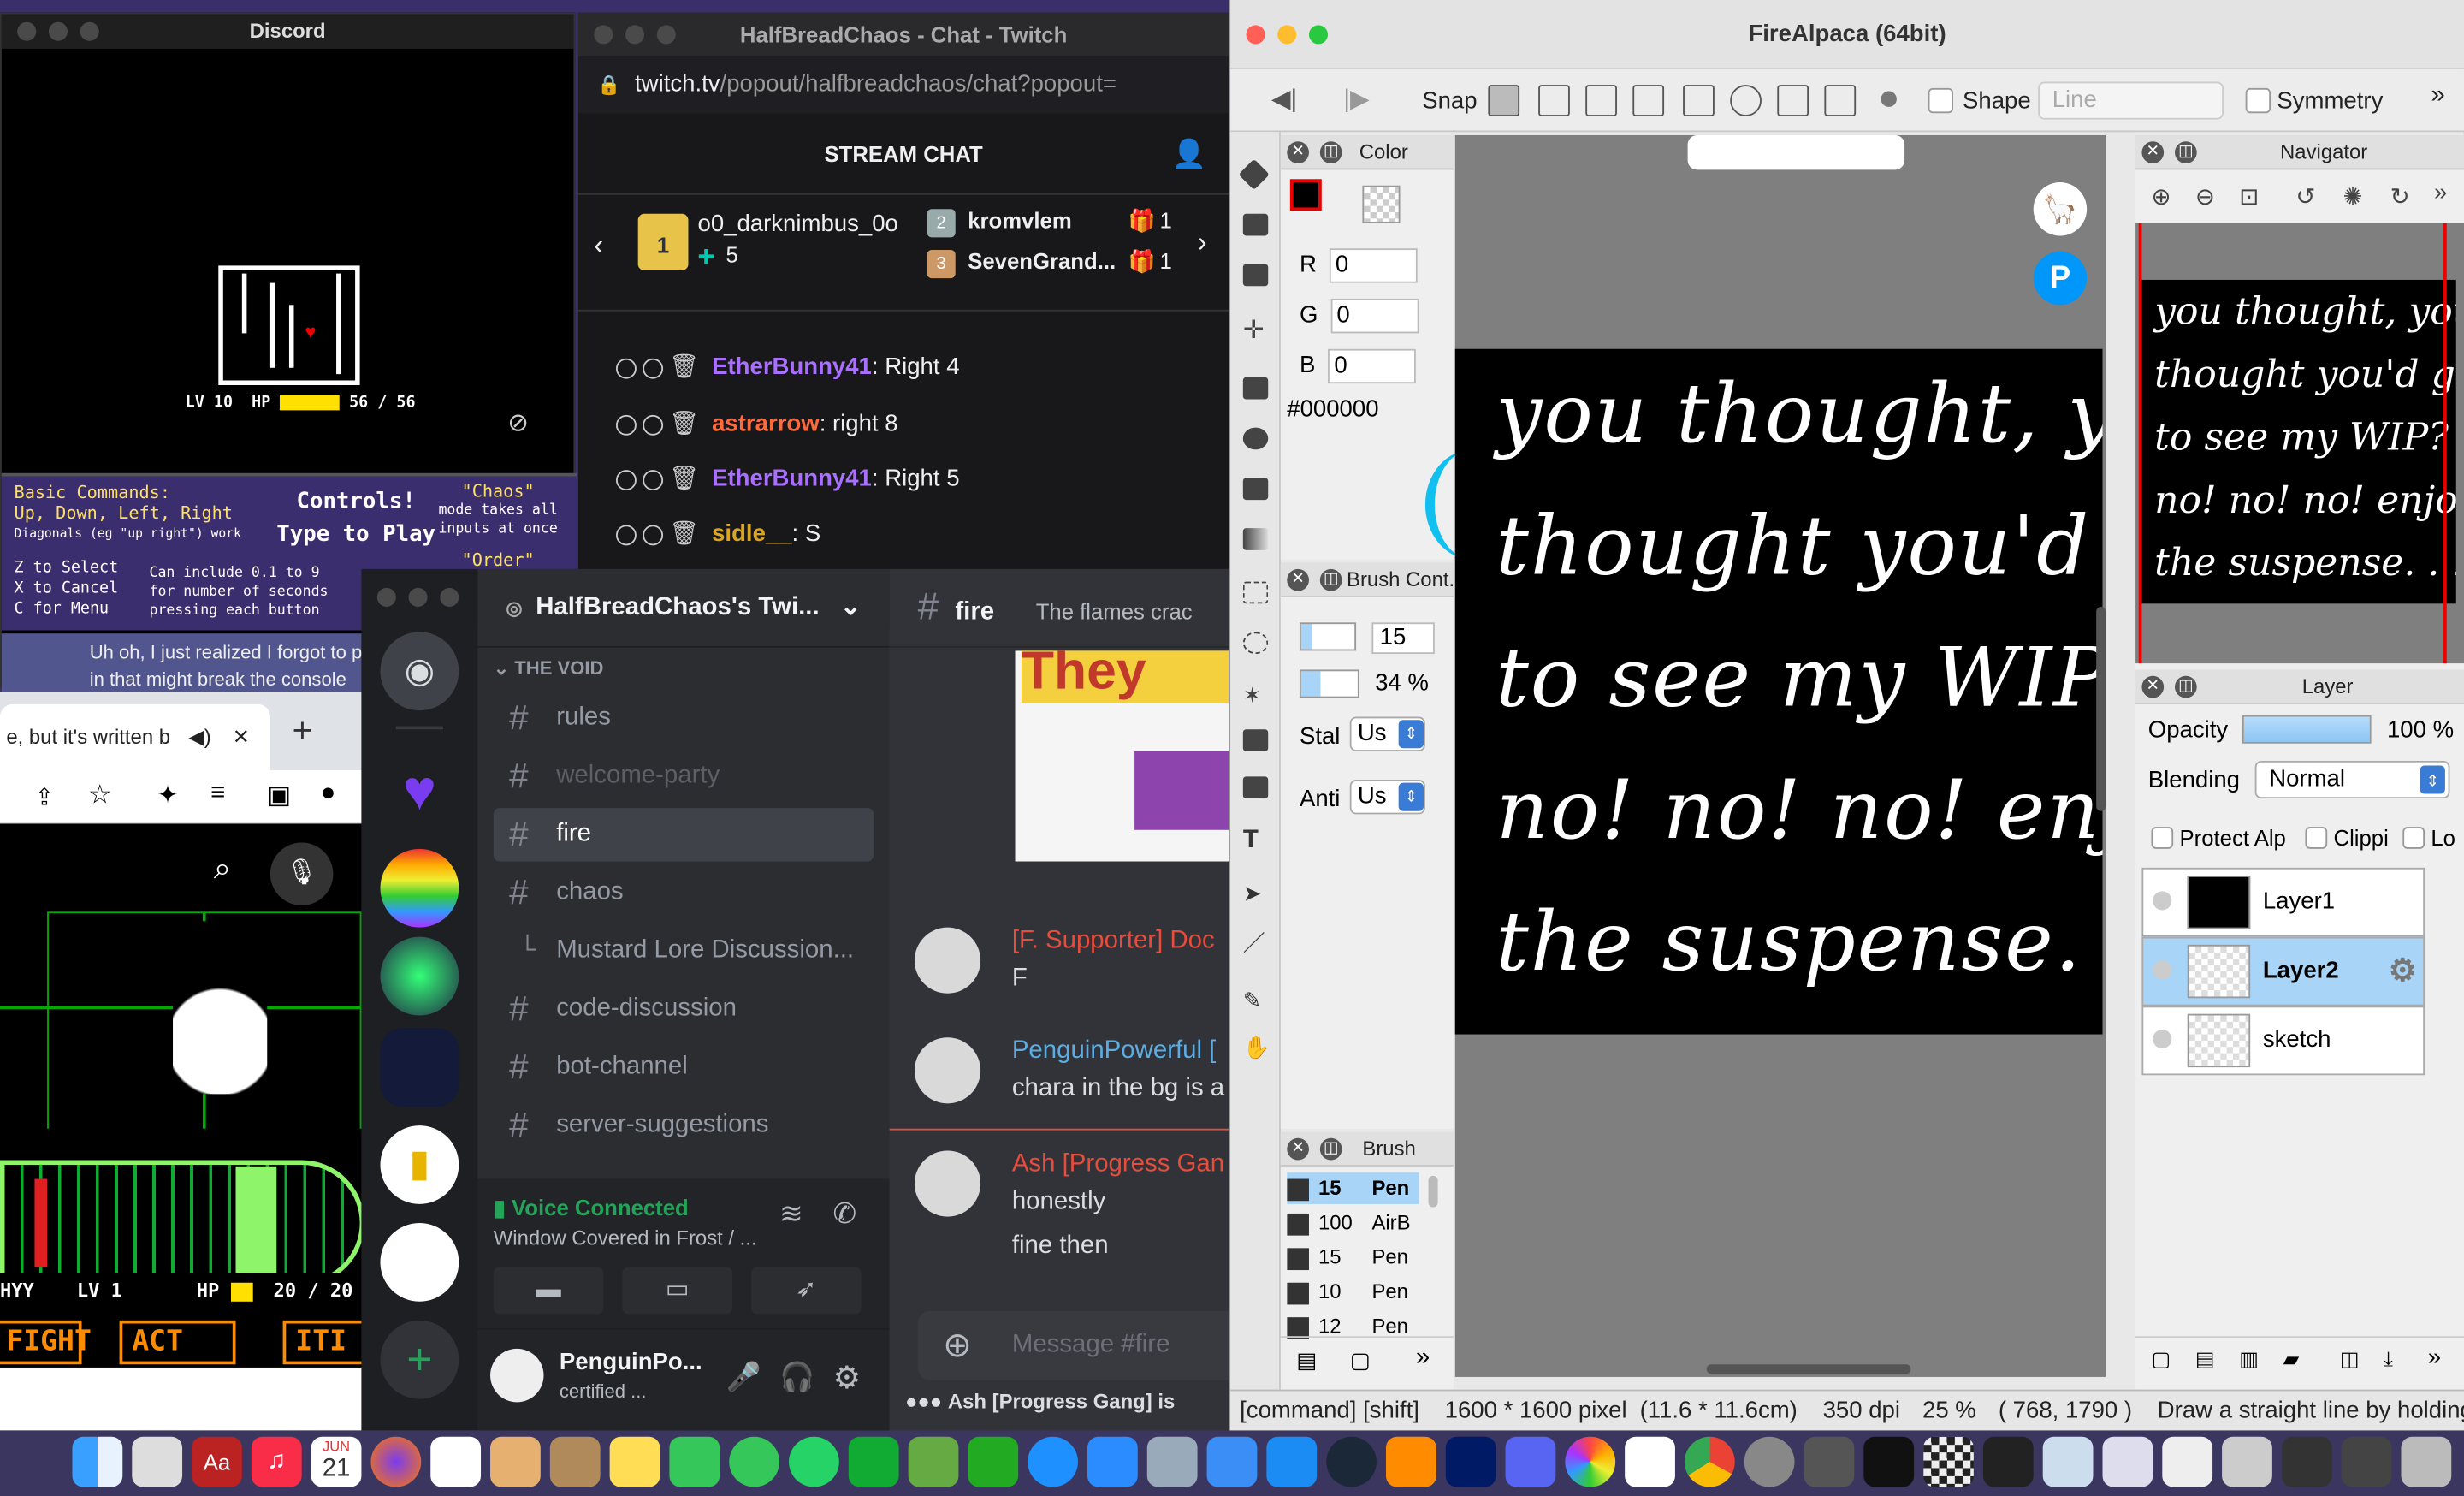  I want to click on steam-icon, so click(1351, 1461).